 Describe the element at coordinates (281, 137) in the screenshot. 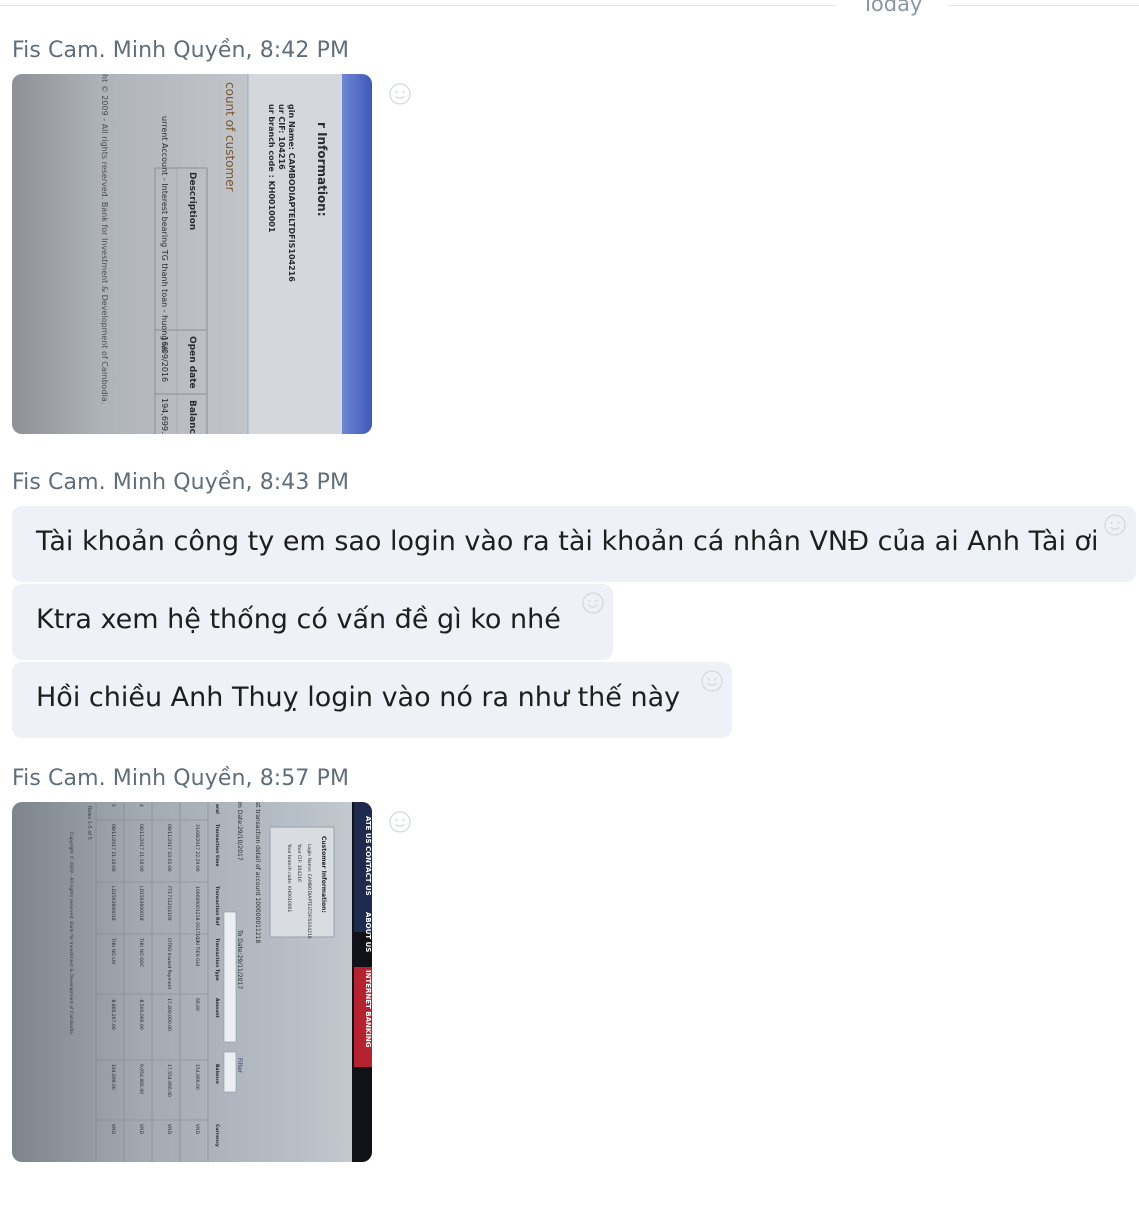

I see `photo-text-cif: ur CIF: 104216` at that location.